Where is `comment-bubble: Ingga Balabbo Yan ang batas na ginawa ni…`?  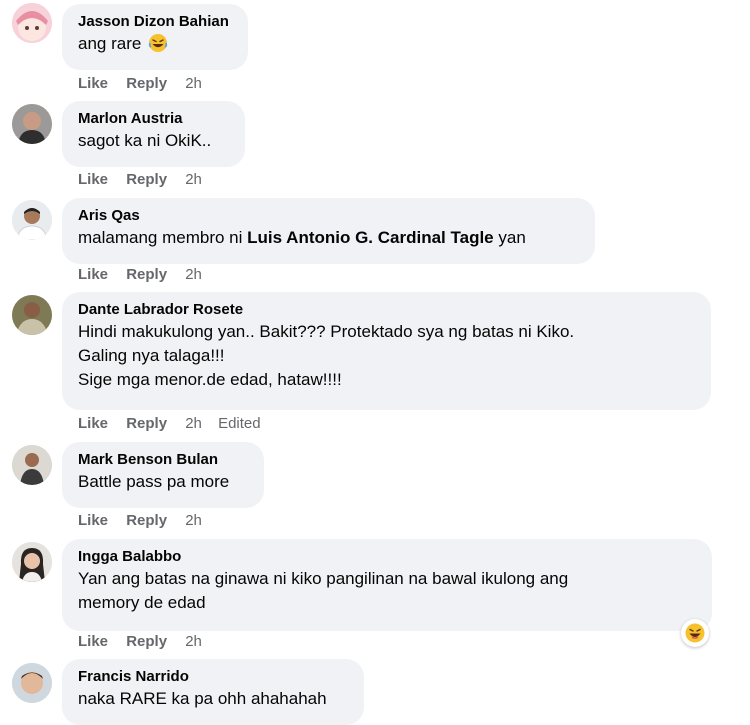 comment-bubble: Ingga Balabbo Yan ang batas na ginawa ni… is located at coordinates (387, 585).